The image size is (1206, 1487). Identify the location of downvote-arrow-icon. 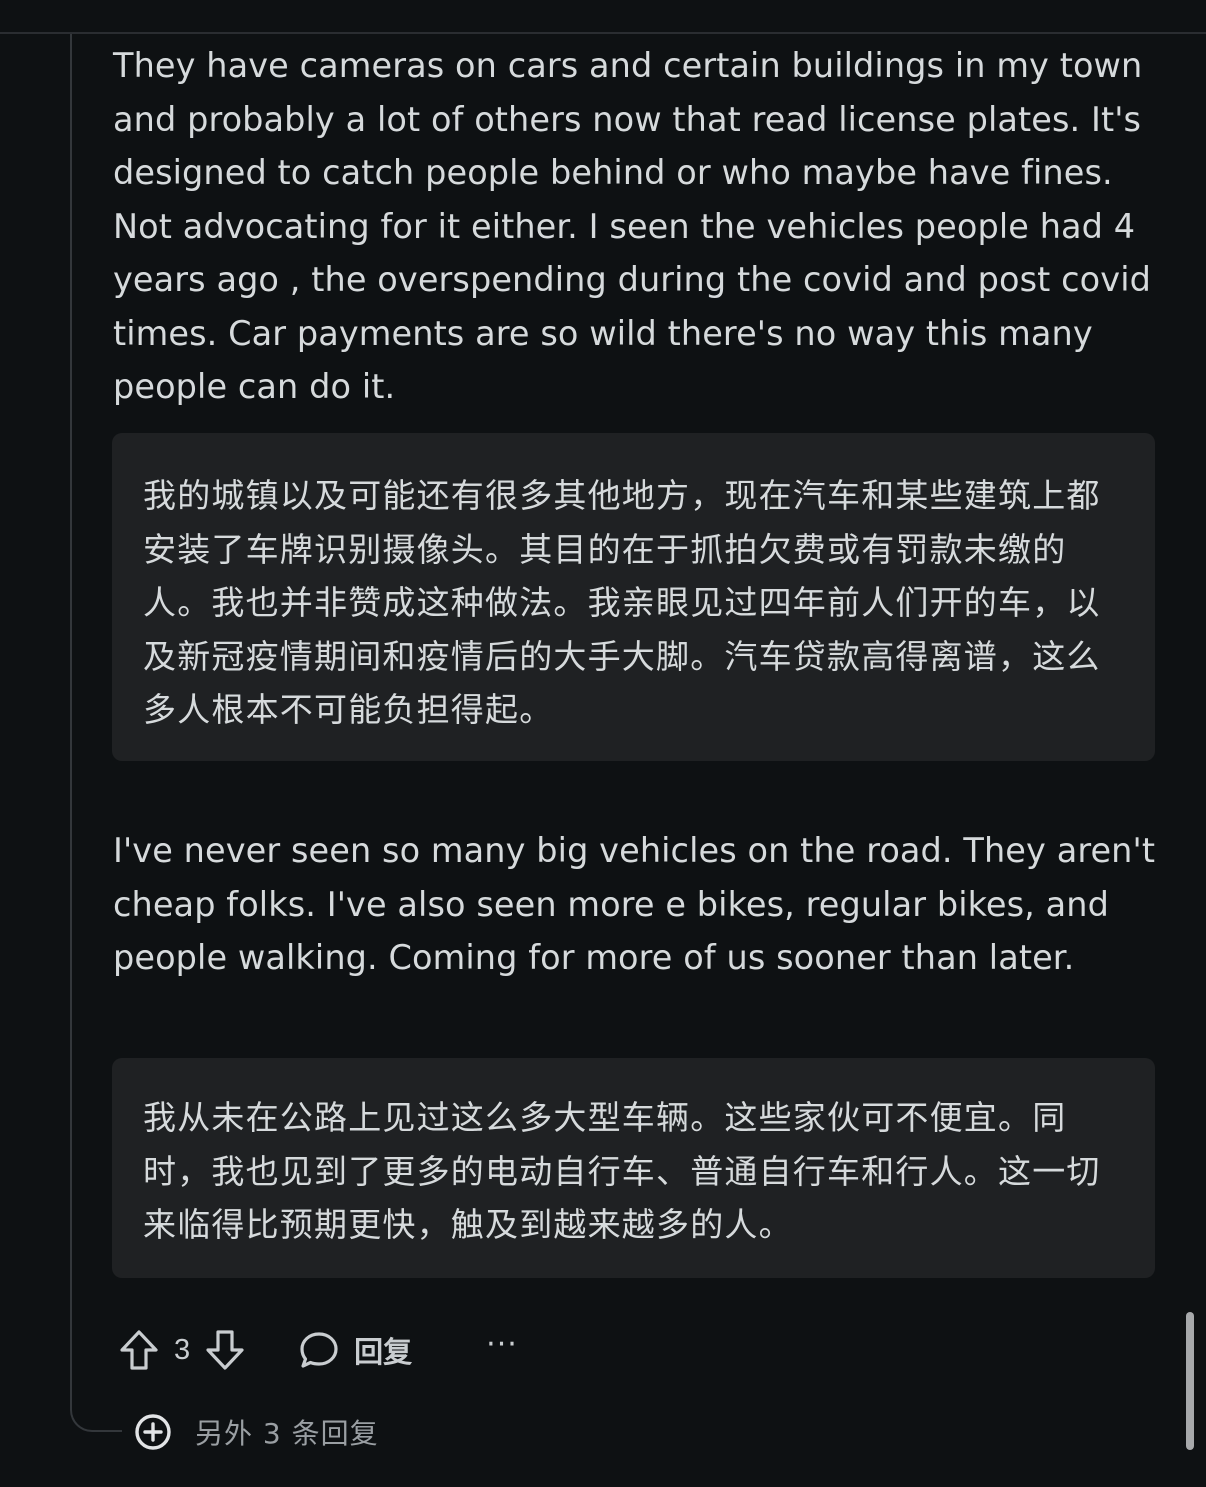
(225, 1350).